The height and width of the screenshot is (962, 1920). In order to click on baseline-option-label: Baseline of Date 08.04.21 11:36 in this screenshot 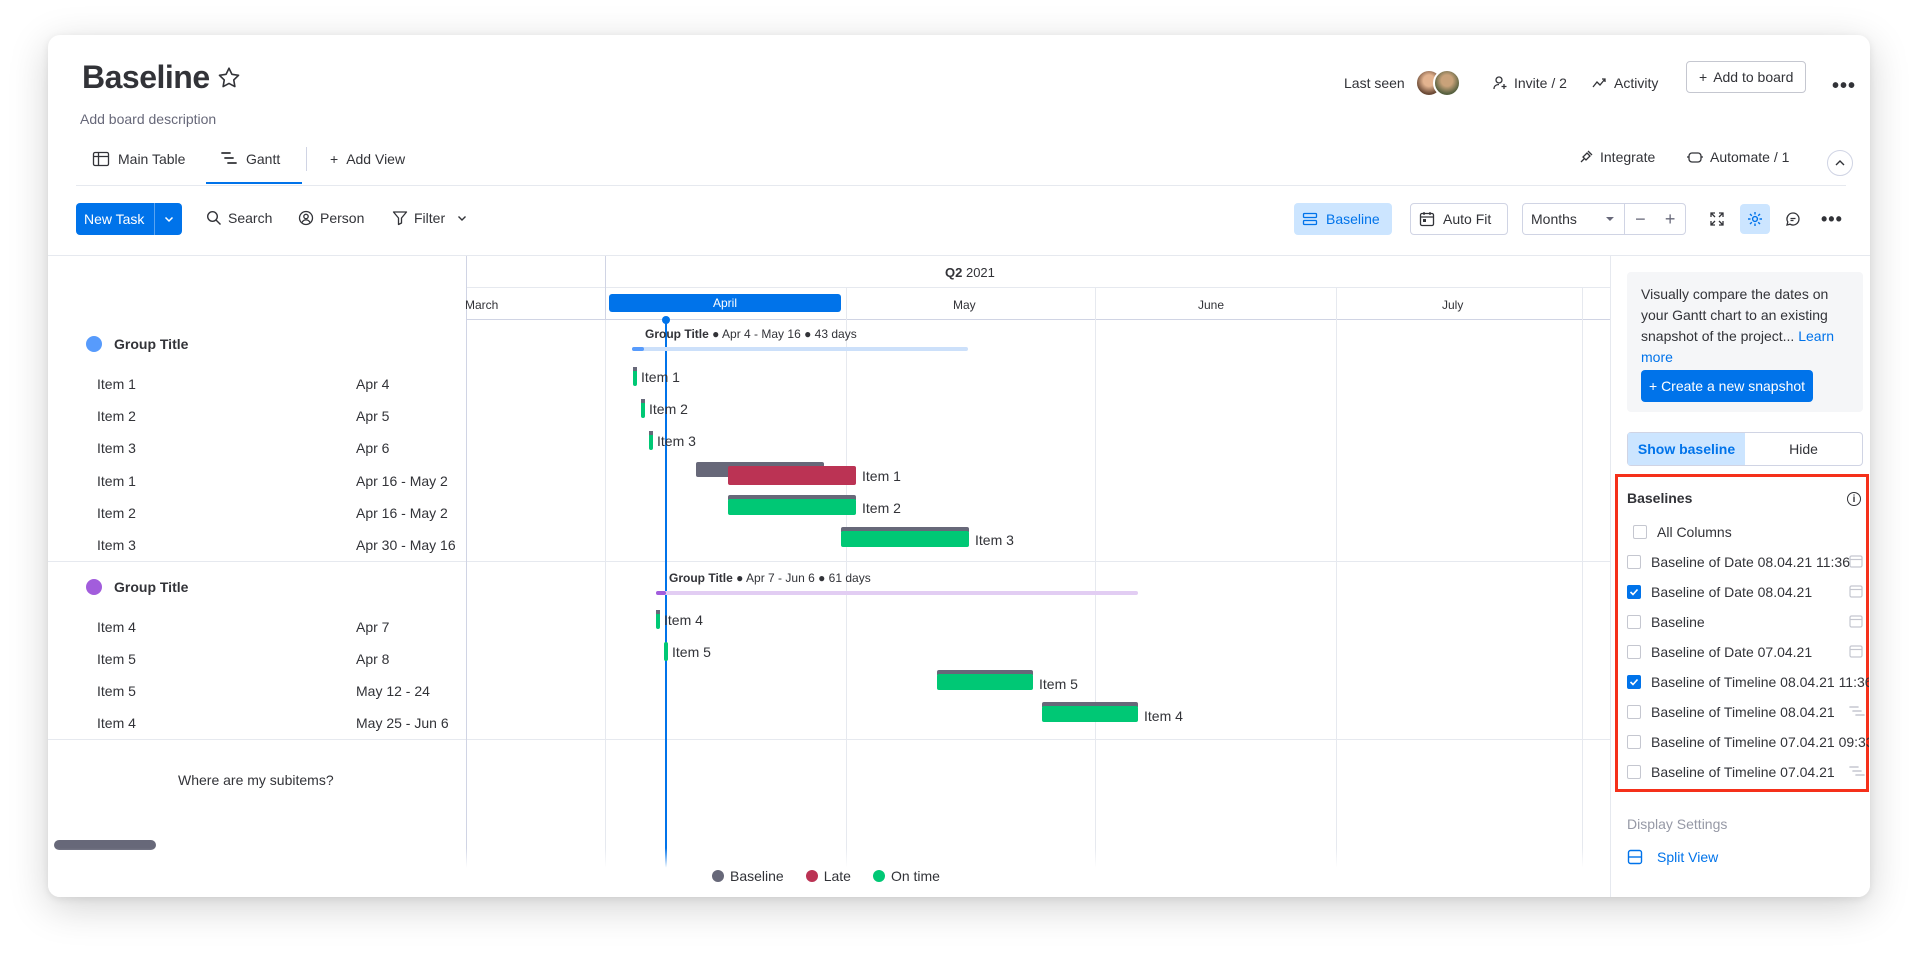, I will do `click(1751, 562)`.